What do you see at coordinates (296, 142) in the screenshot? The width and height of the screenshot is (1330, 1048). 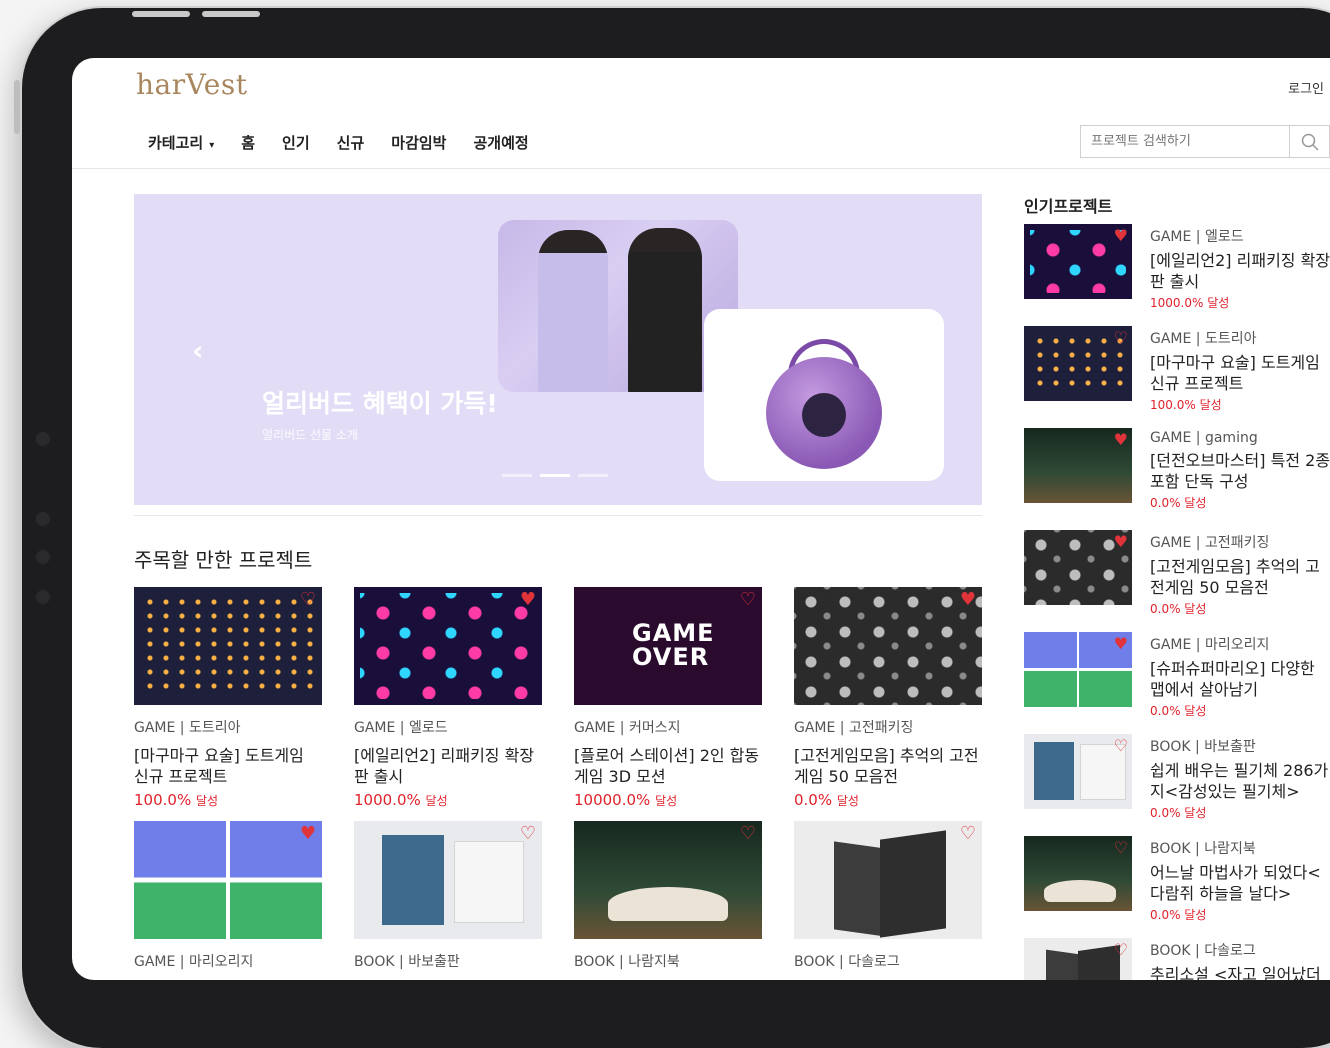 I see `nav-popular: 인기` at bounding box center [296, 142].